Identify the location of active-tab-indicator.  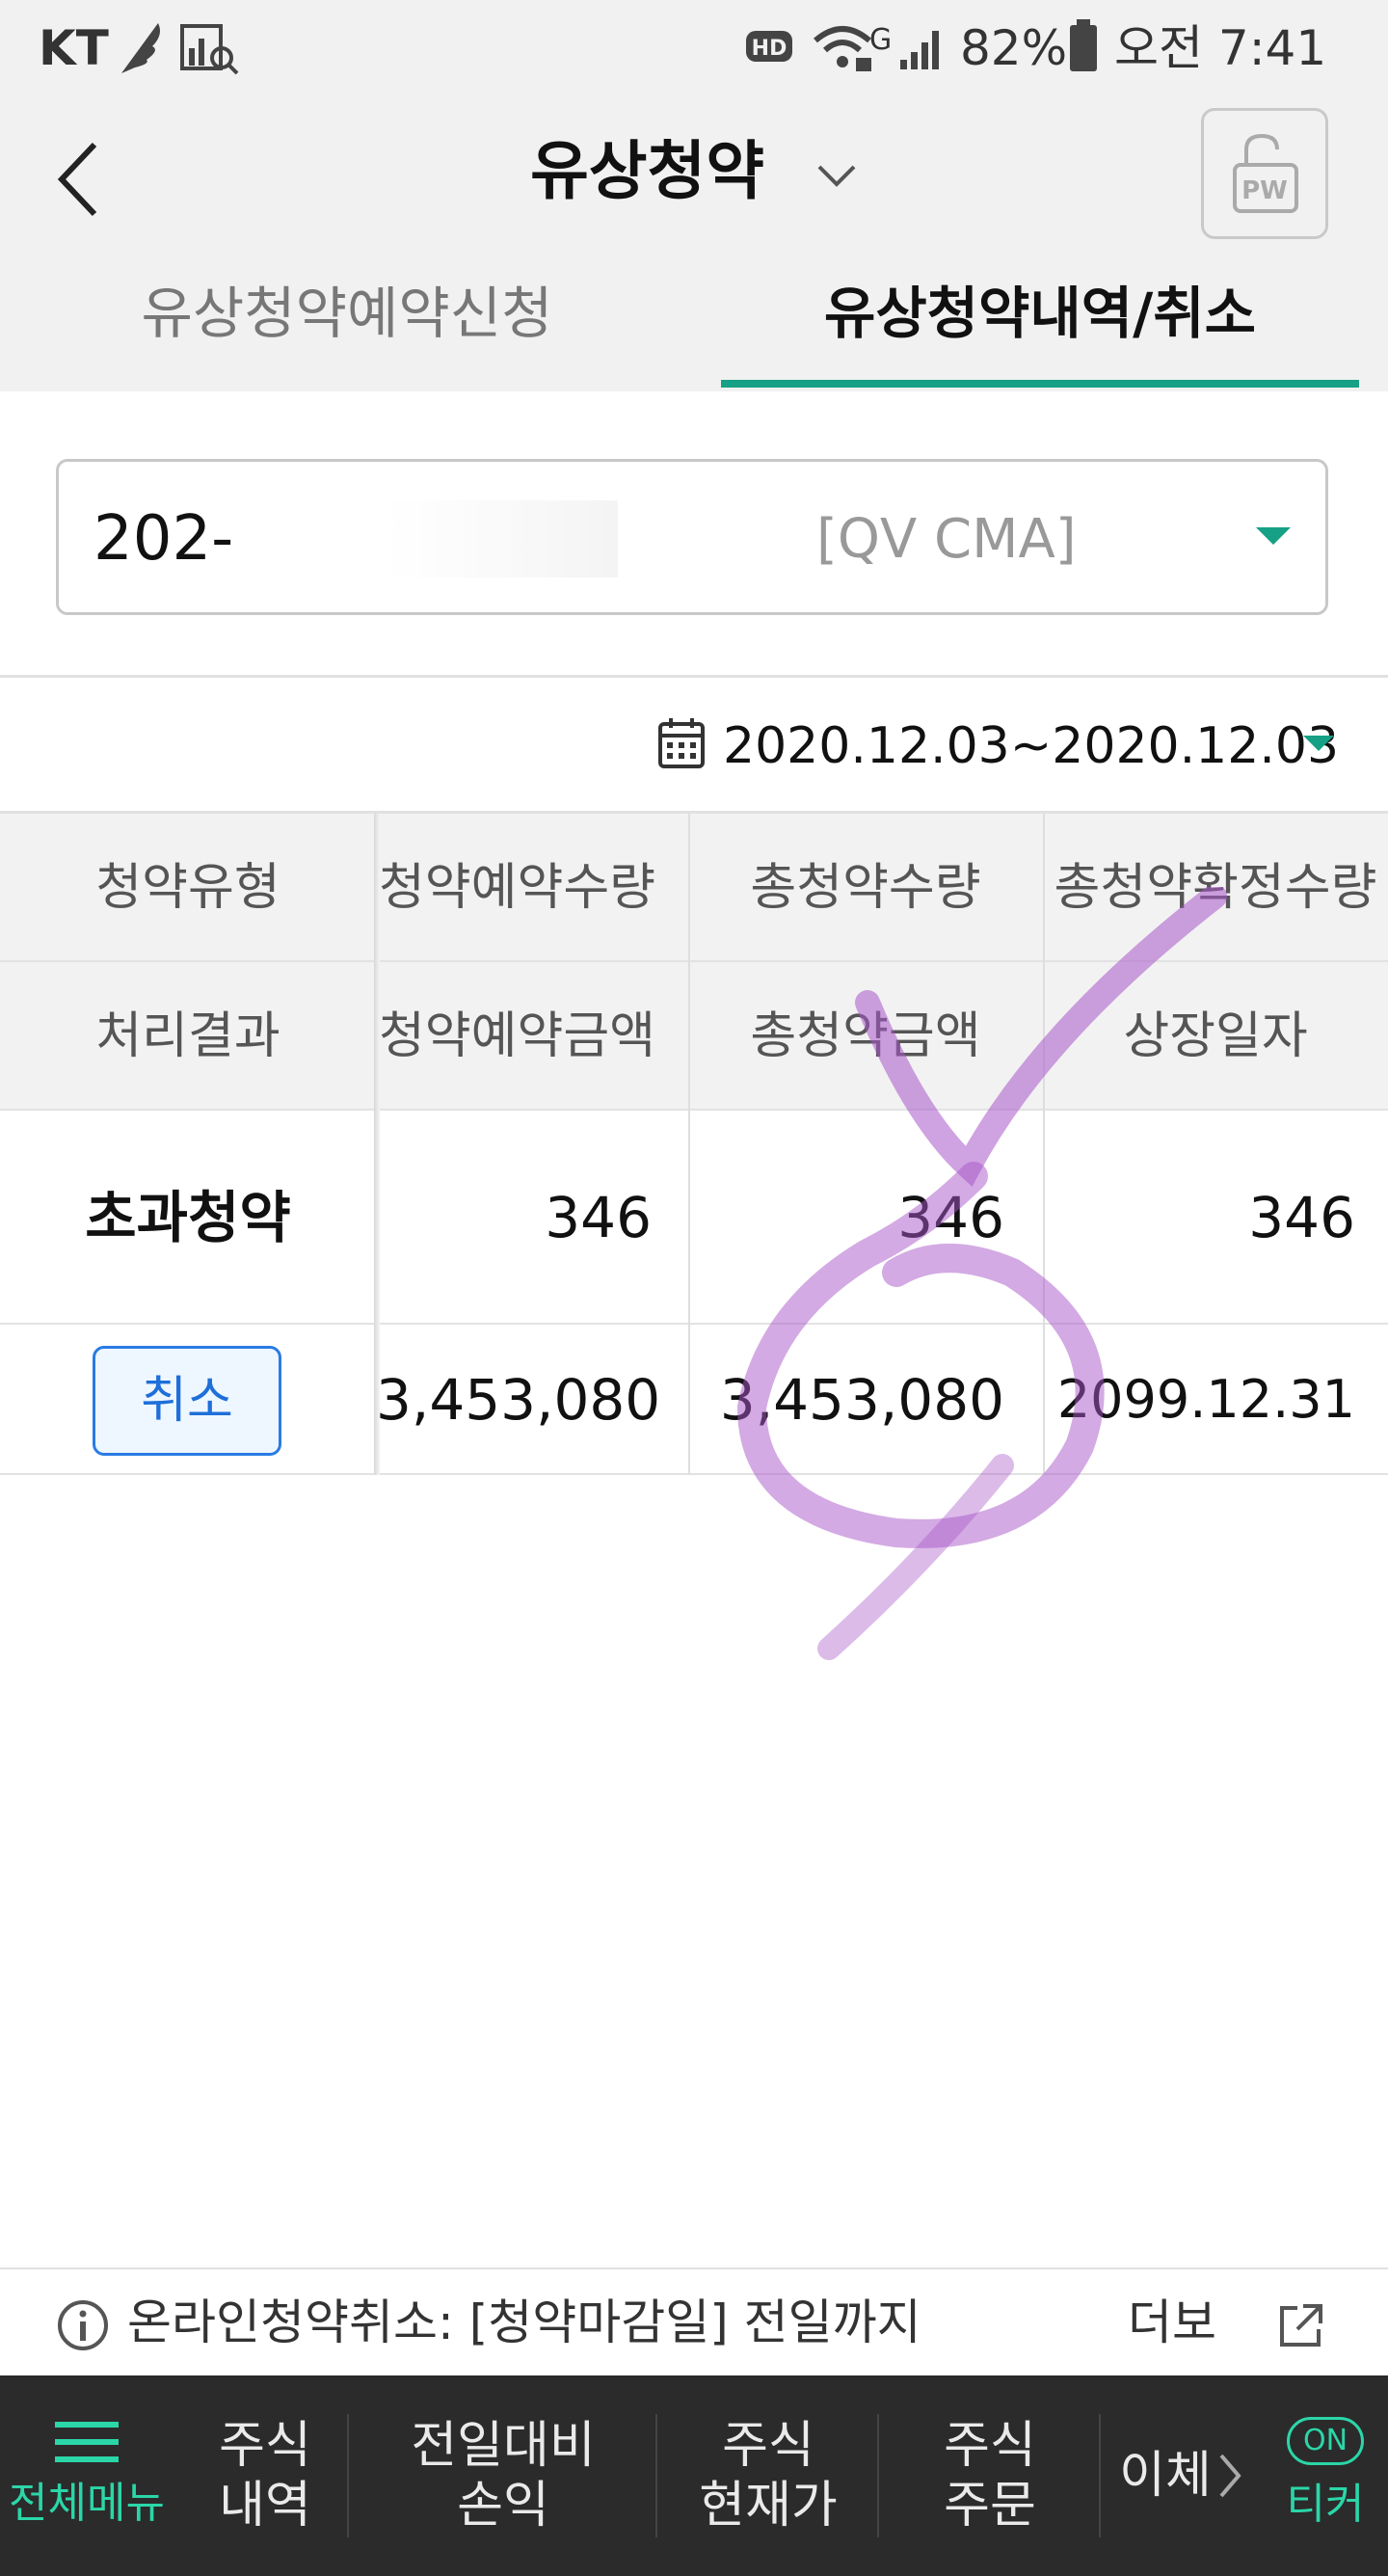
(1040, 384).